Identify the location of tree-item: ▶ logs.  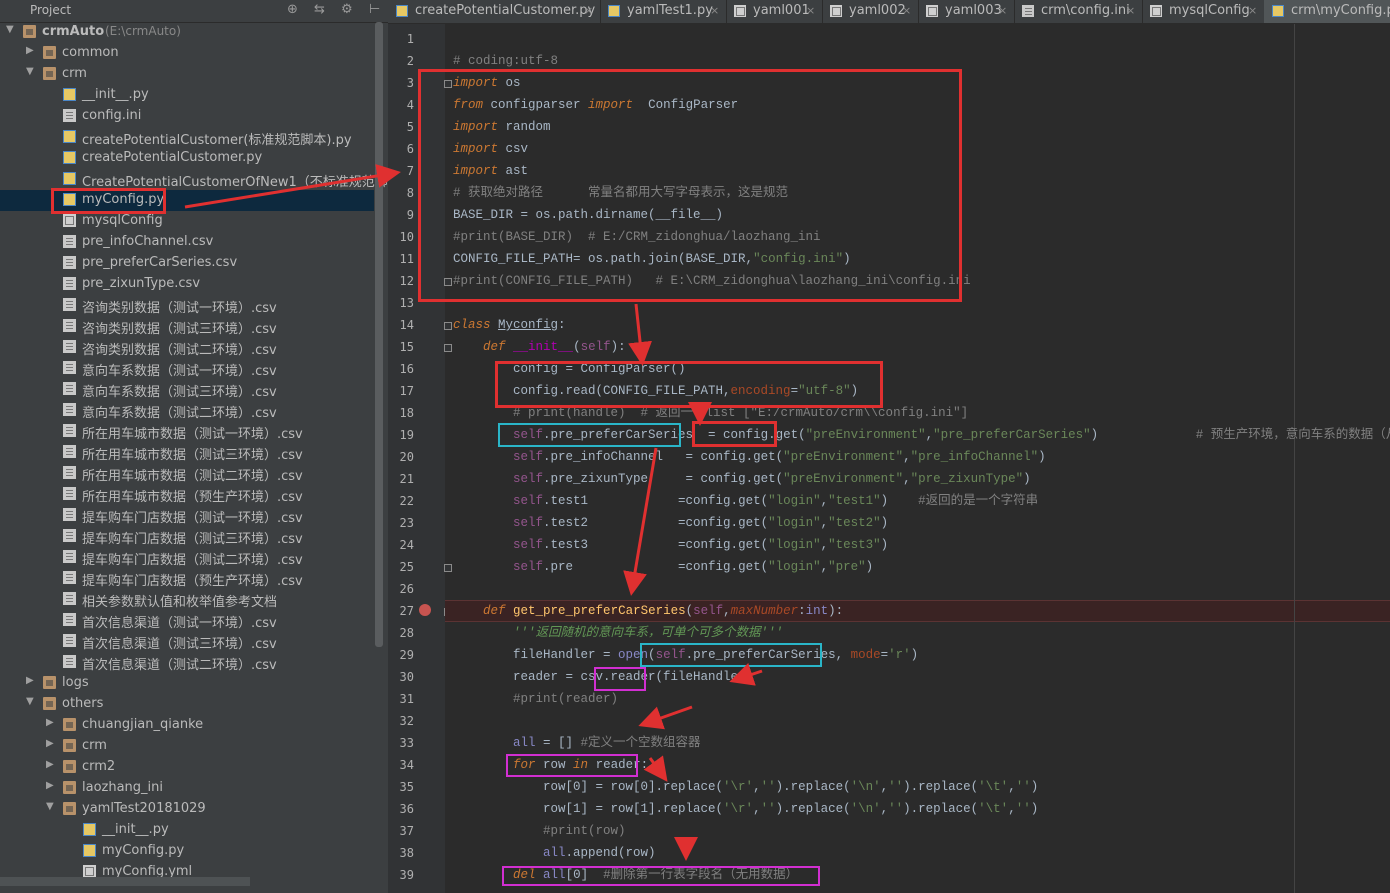
(187, 683).